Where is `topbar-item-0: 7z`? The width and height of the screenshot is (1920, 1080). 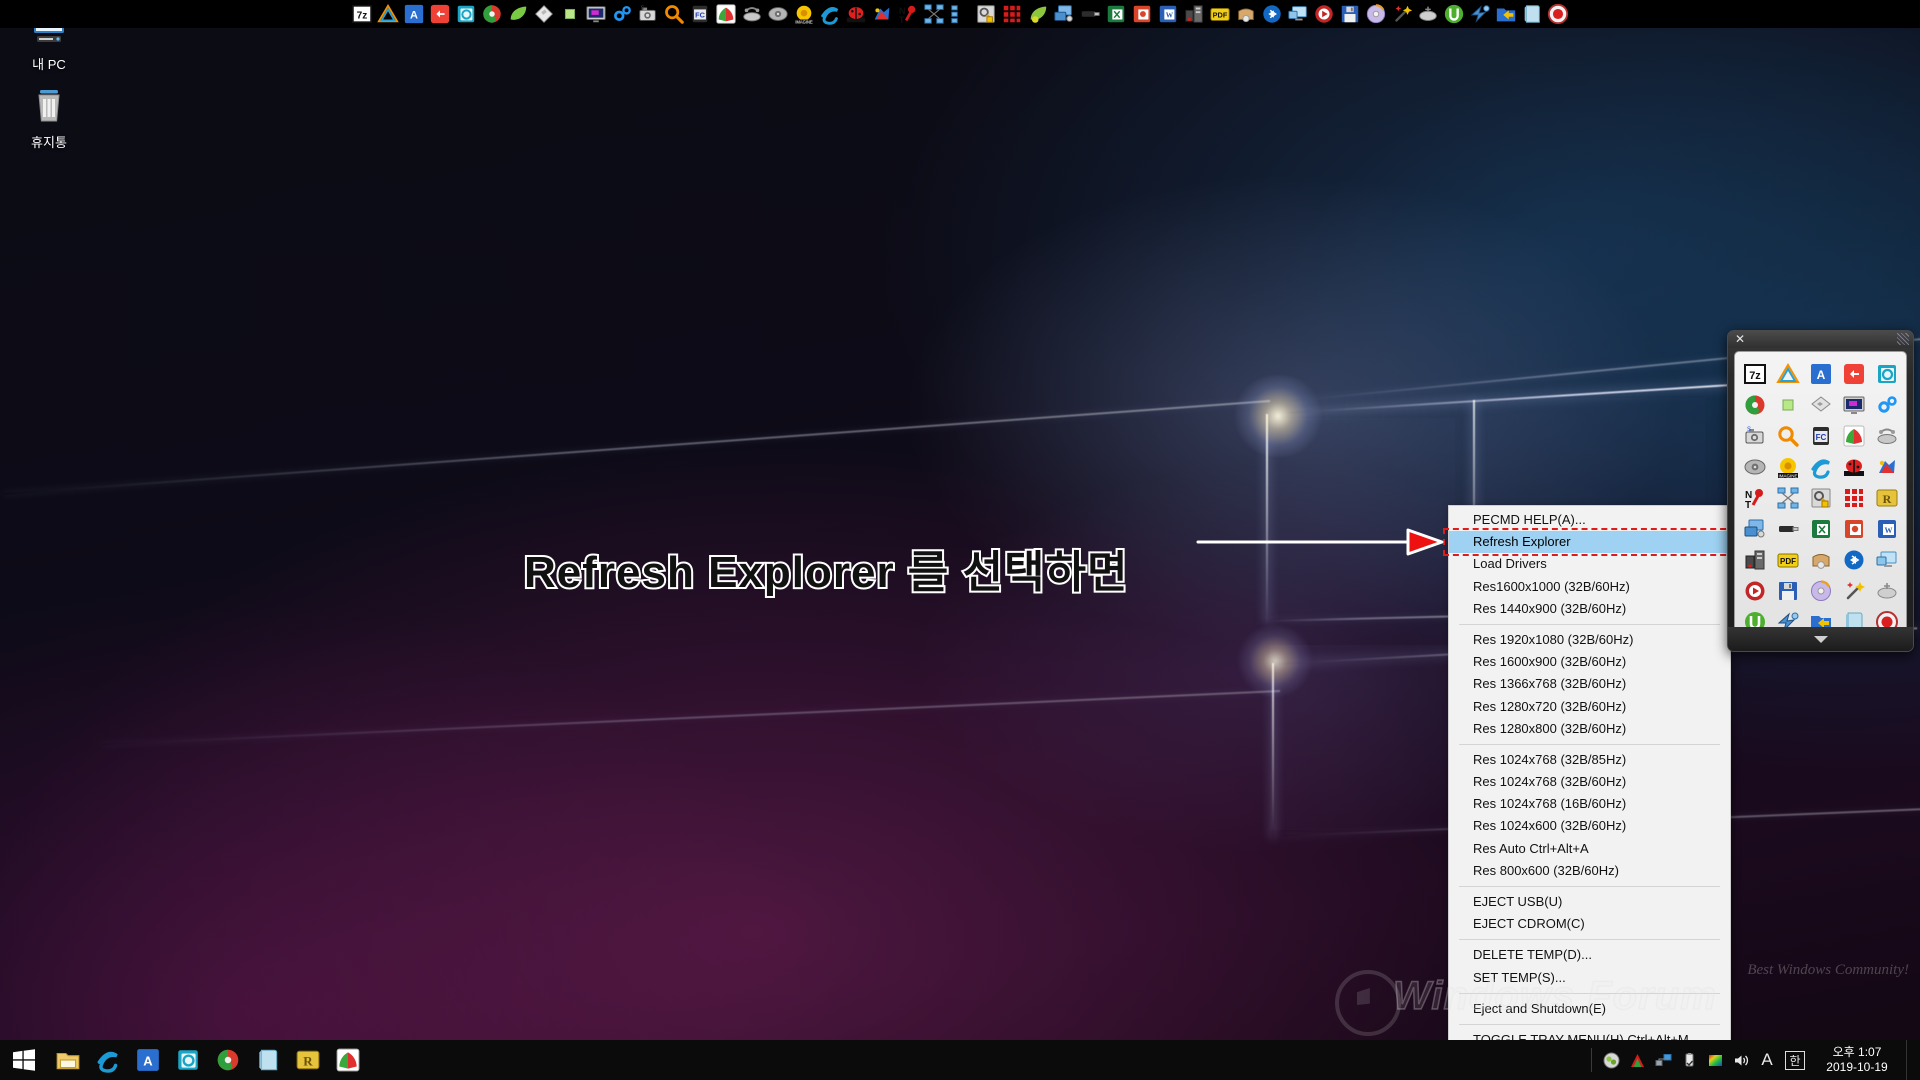 topbar-item-0: 7z is located at coordinates (362, 14).